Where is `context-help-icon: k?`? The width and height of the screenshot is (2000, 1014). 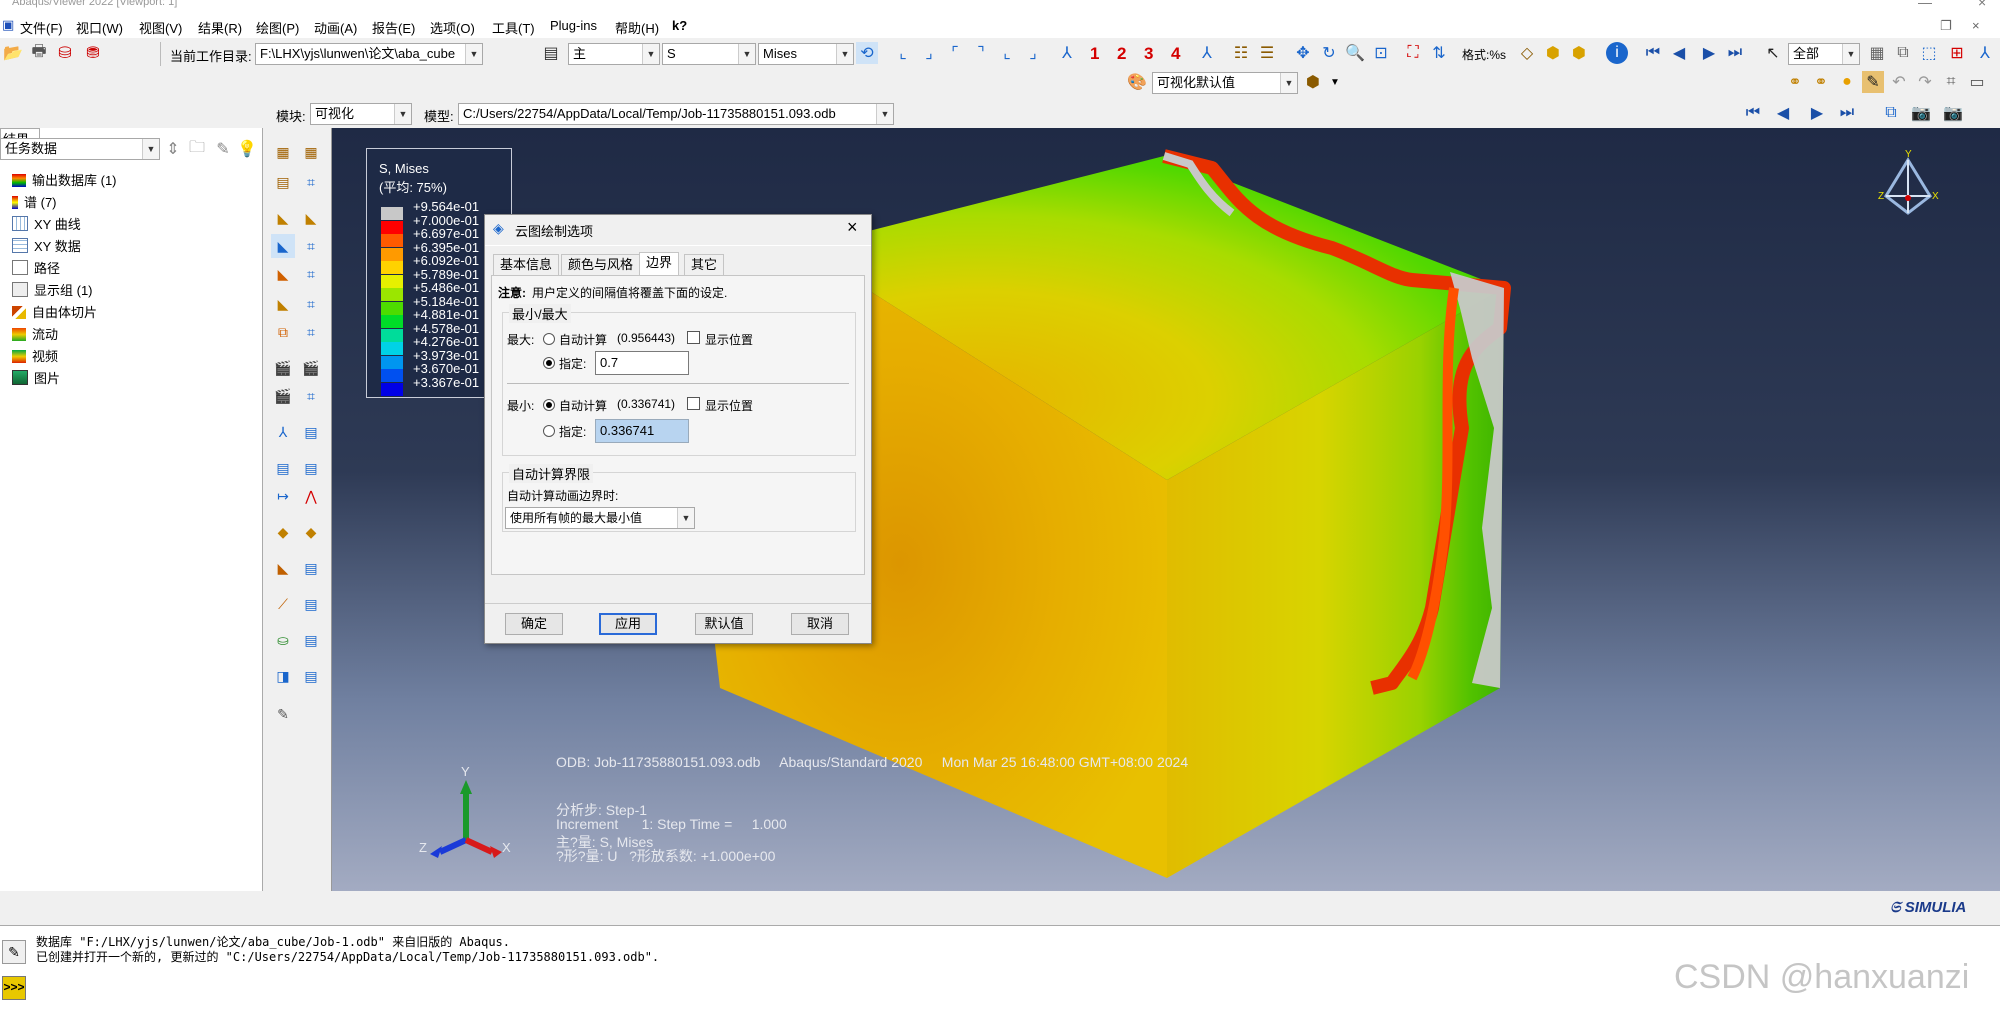
context-help-icon: k? is located at coordinates (679, 25).